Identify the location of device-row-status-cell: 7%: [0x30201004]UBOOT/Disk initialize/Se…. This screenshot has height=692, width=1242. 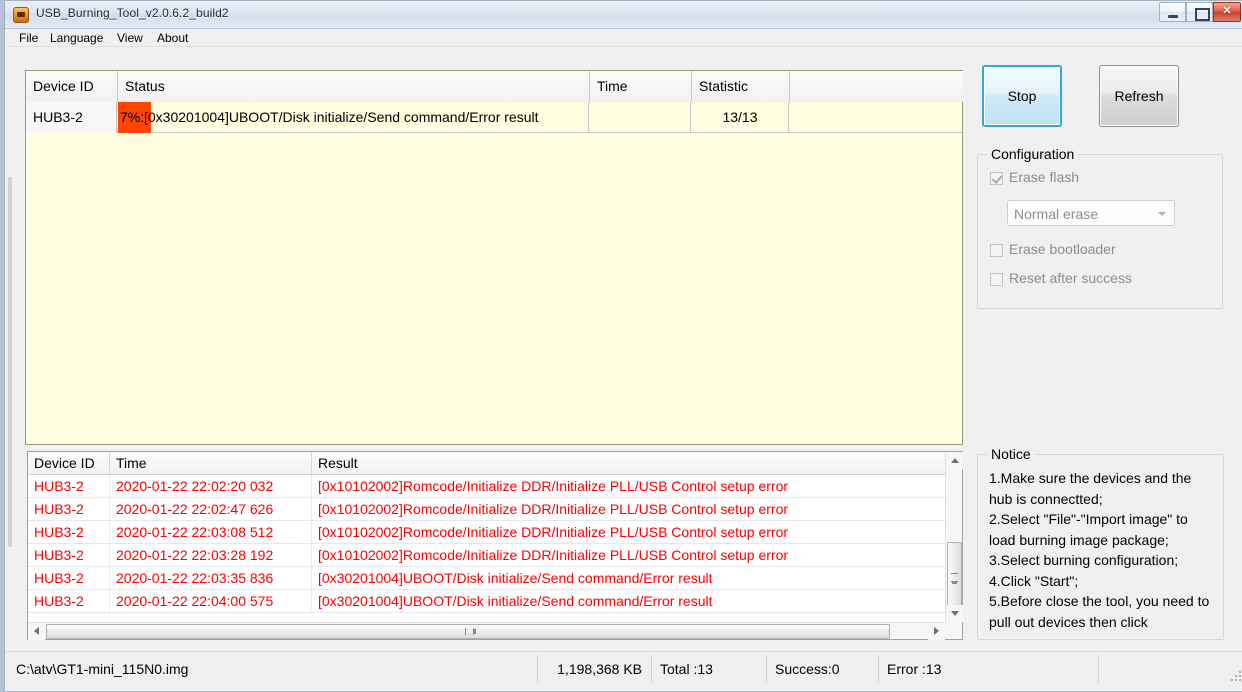
(353, 117).